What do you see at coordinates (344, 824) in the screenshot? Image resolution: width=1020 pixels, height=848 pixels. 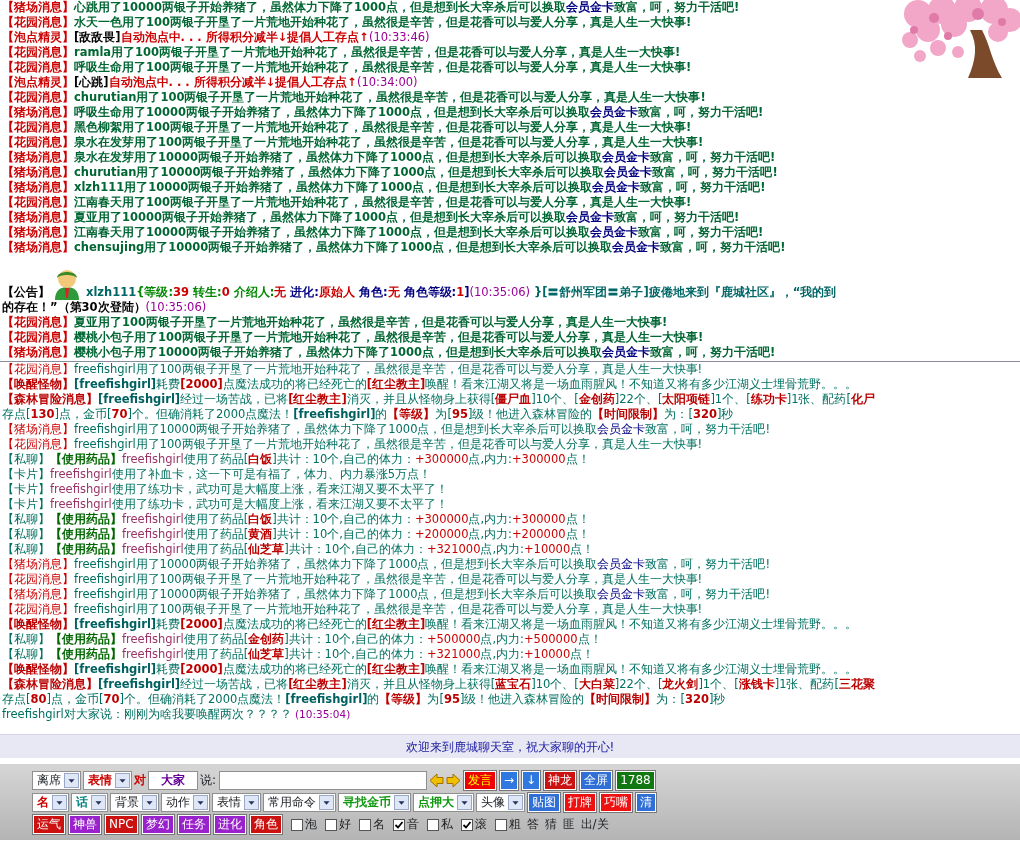 I see `checkbox-label: 好` at bounding box center [344, 824].